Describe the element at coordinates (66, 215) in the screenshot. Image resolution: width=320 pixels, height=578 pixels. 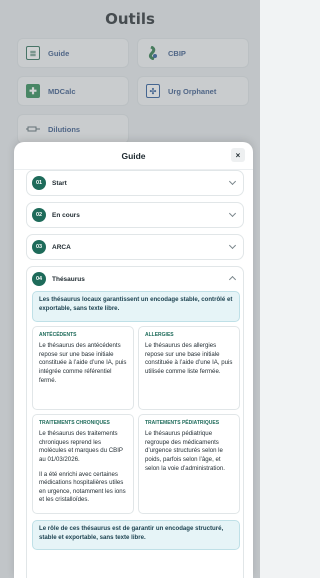
I see `section-label: En cours` at that location.